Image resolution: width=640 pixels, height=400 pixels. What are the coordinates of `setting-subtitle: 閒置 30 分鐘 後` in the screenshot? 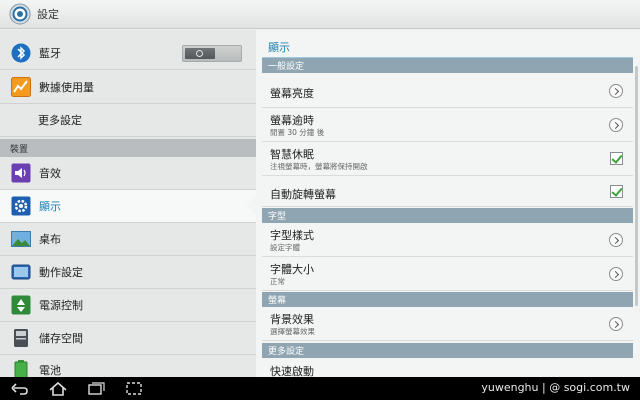 It's located at (297, 132).